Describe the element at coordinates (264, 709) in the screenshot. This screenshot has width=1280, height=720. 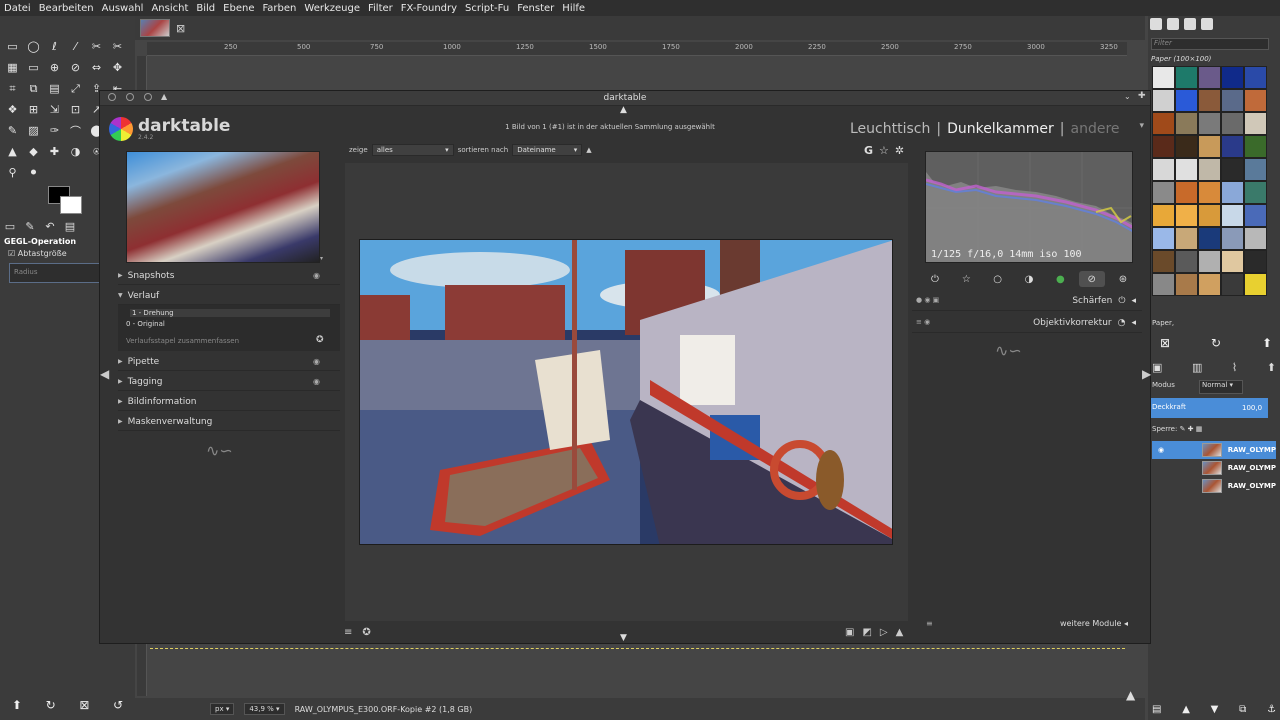
I see `zoom-select: 43,9 % ▾` at that location.